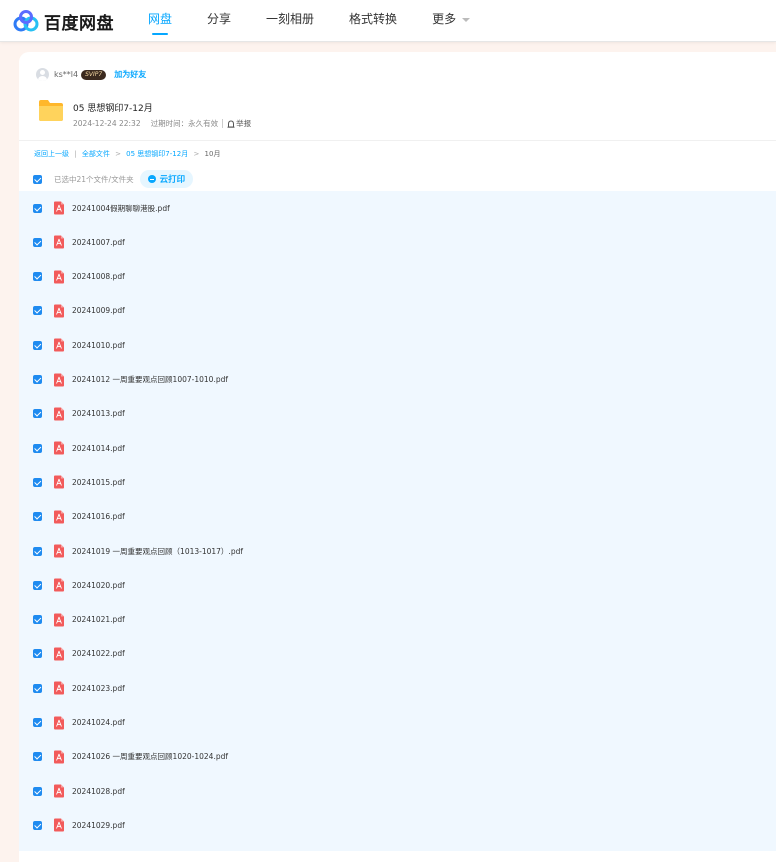  I want to click on expiry-text: 过期时间：永久有效, so click(184, 123).